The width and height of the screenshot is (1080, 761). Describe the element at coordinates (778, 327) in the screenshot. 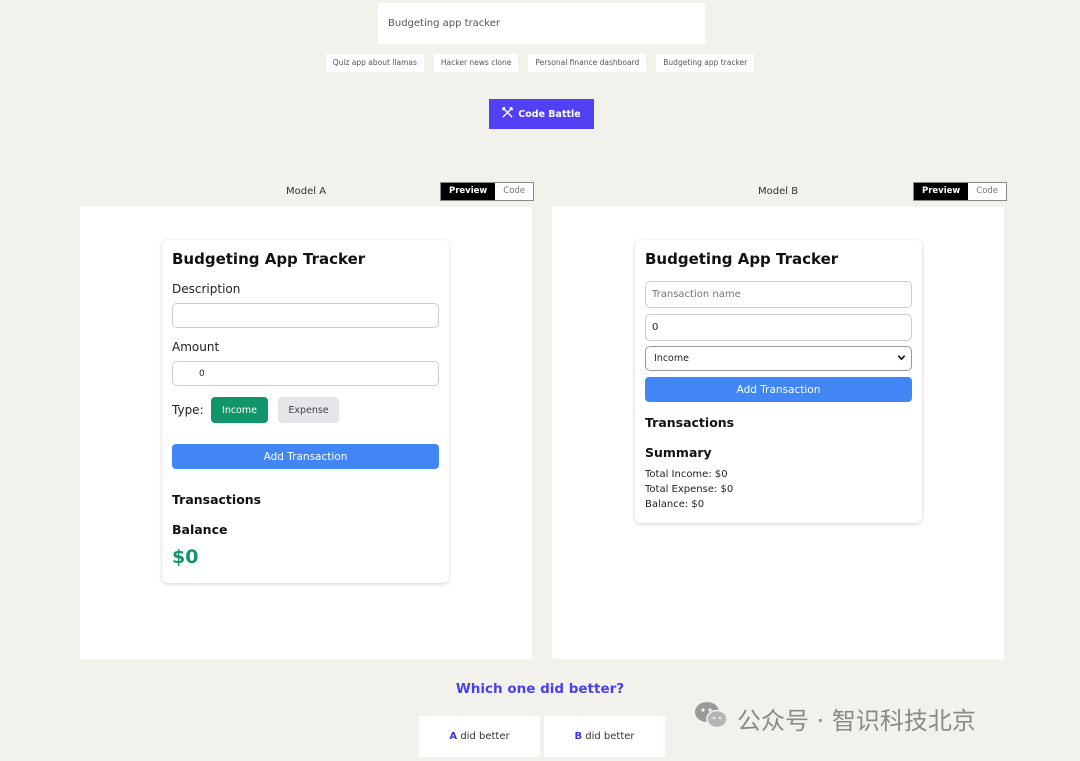

I see `transaction-amount-input` at that location.